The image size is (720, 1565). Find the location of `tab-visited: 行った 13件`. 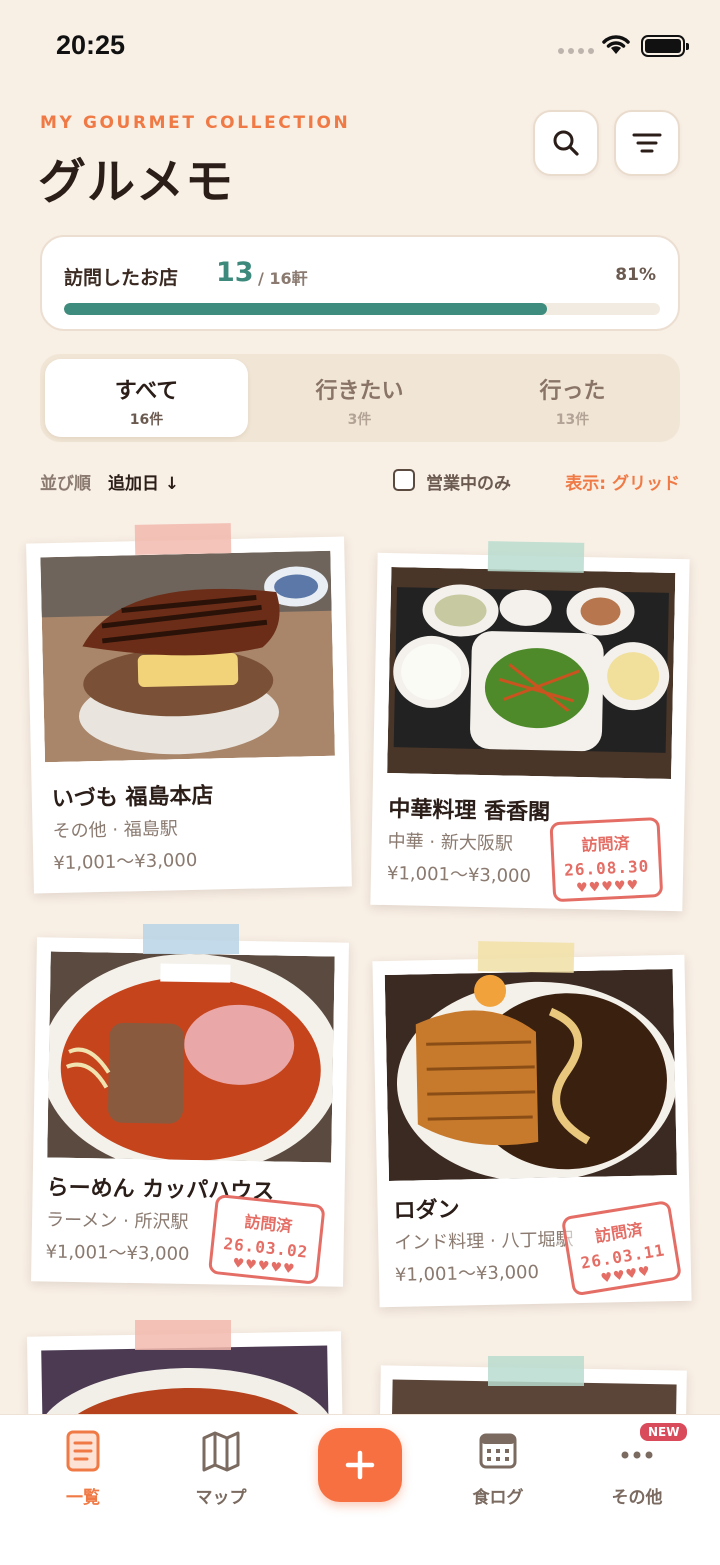

tab-visited: 行った 13件 is located at coordinates (572, 398).